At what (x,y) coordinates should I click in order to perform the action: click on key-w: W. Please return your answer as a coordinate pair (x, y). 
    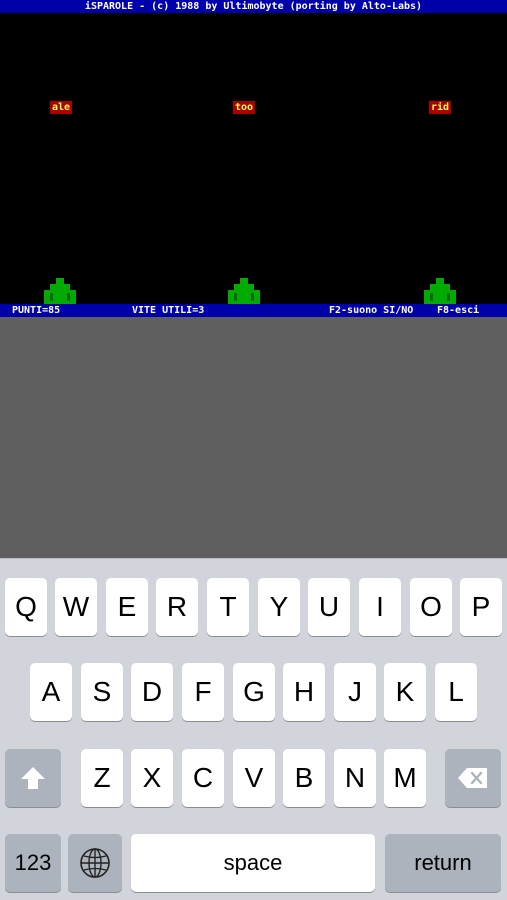
    Looking at the image, I should click on (76, 607).